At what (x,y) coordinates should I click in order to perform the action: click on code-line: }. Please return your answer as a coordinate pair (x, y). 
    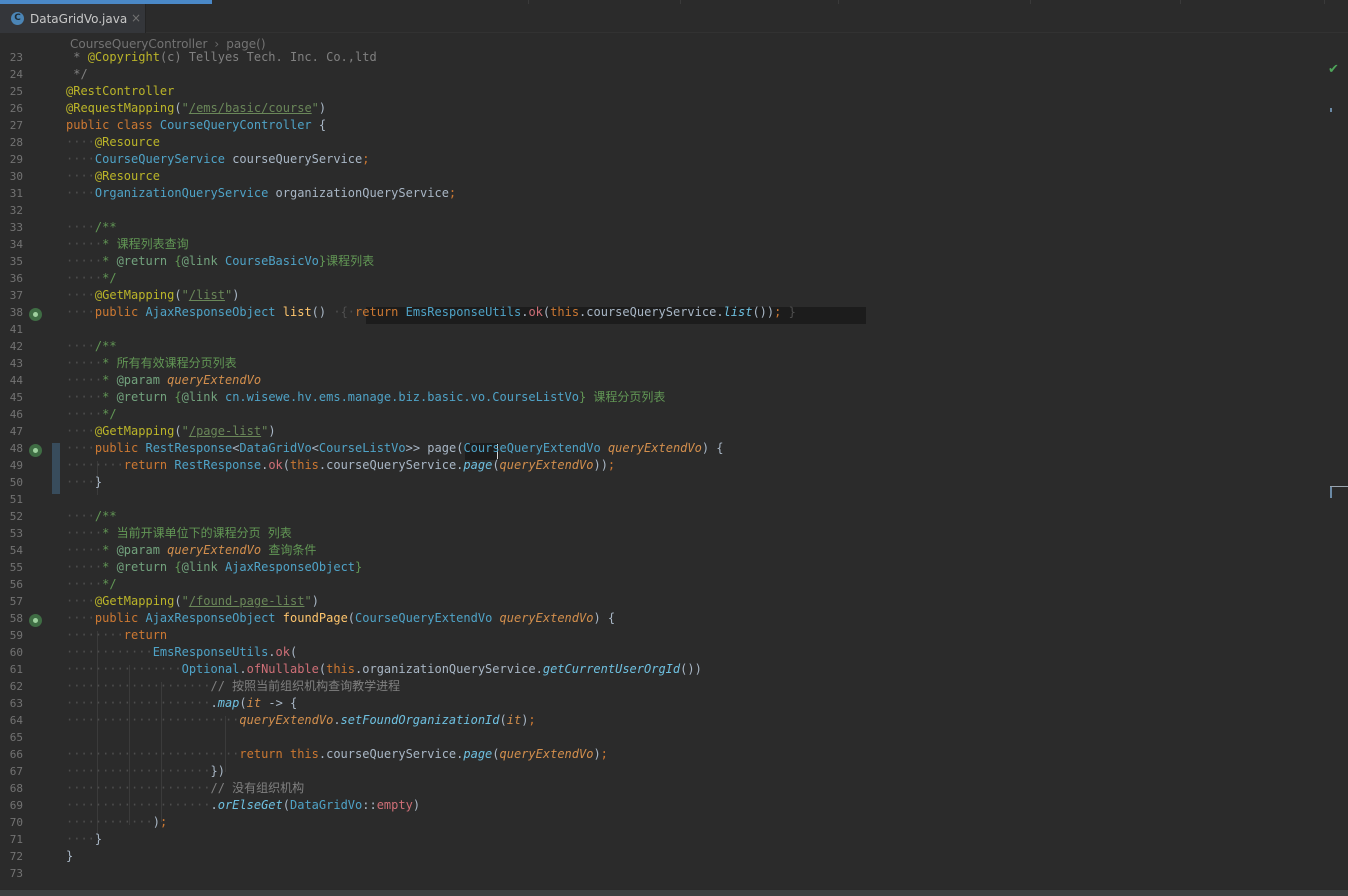
    Looking at the image, I should click on (69, 856).